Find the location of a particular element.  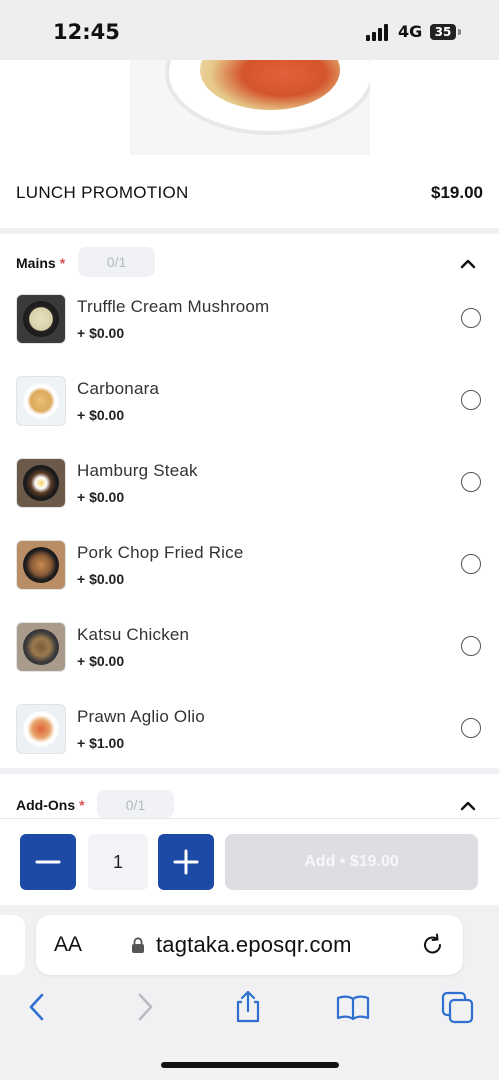

option-name: Truffle Cream Mushroom is located at coordinates (173, 306).